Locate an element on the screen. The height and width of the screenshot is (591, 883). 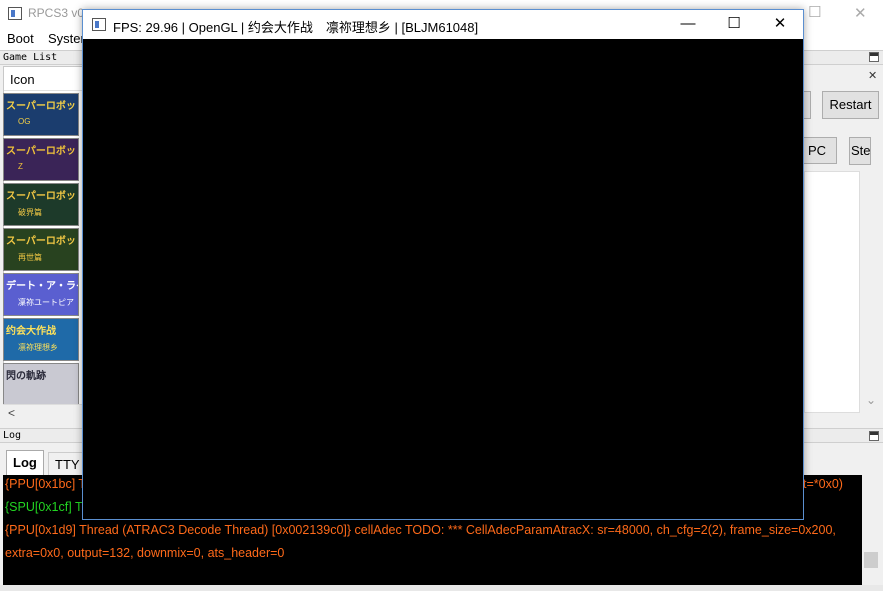
game-icon-title: 约会大作战 is located at coordinates (31, 331).